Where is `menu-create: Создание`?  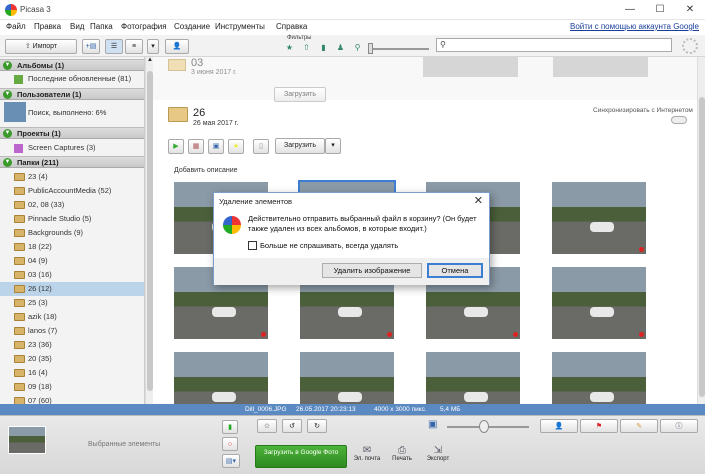 menu-create: Создание is located at coordinates (192, 26).